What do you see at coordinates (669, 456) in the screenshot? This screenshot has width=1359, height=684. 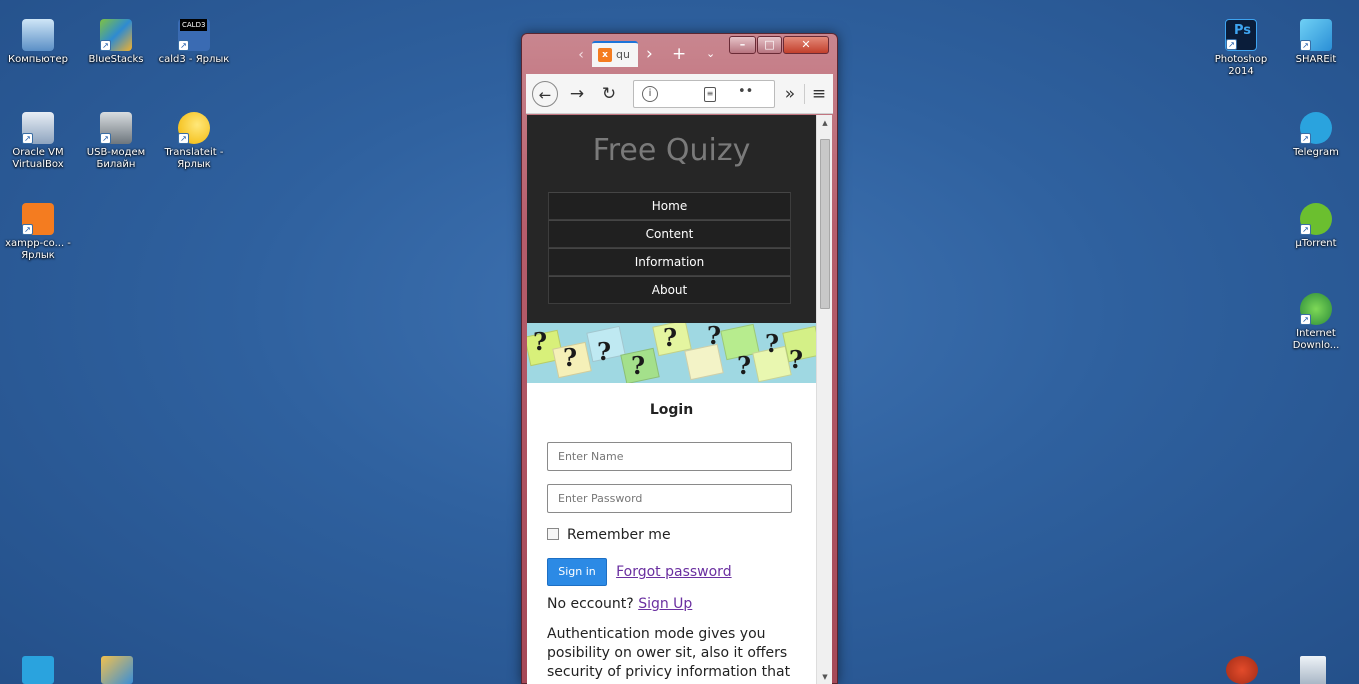 I see `name-input: Enter Name` at bounding box center [669, 456].